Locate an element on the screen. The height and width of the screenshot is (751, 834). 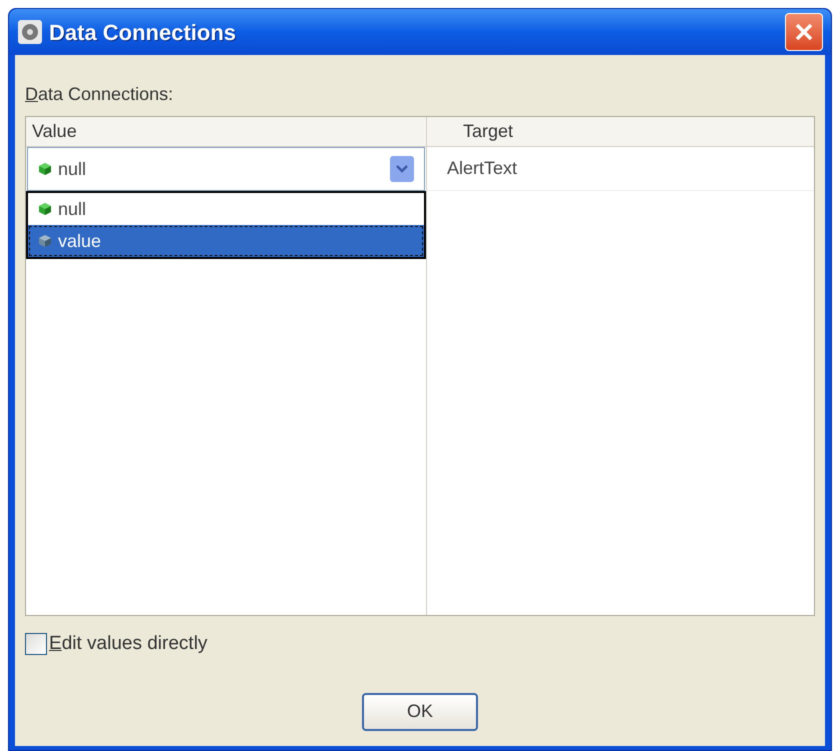
checkbox-label: Edit values directly is located at coordinates (128, 644).